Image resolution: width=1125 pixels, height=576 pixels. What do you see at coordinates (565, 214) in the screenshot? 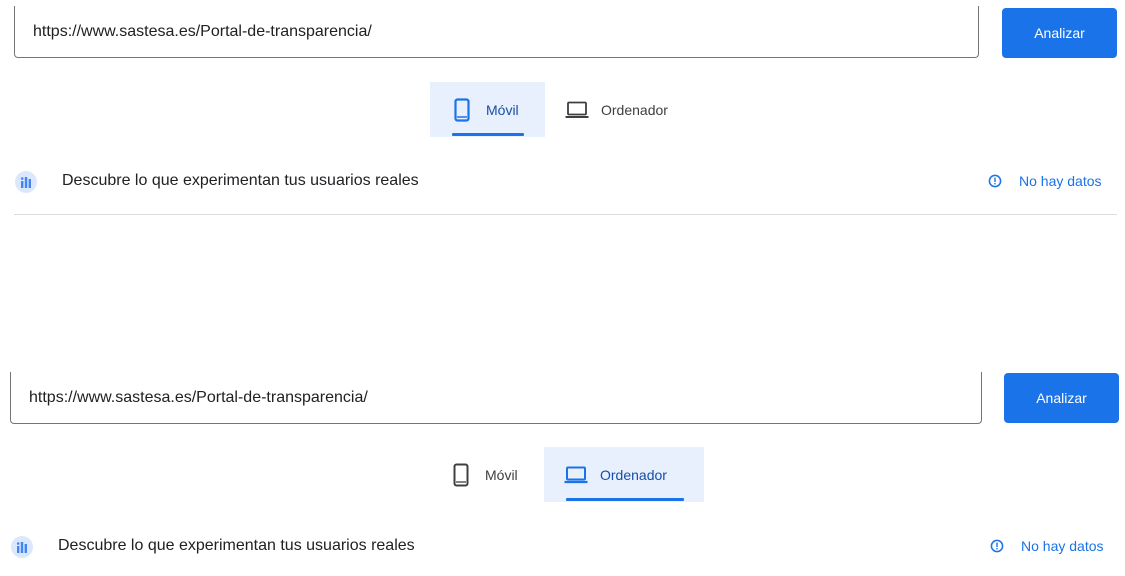
I see `section-divider` at bounding box center [565, 214].